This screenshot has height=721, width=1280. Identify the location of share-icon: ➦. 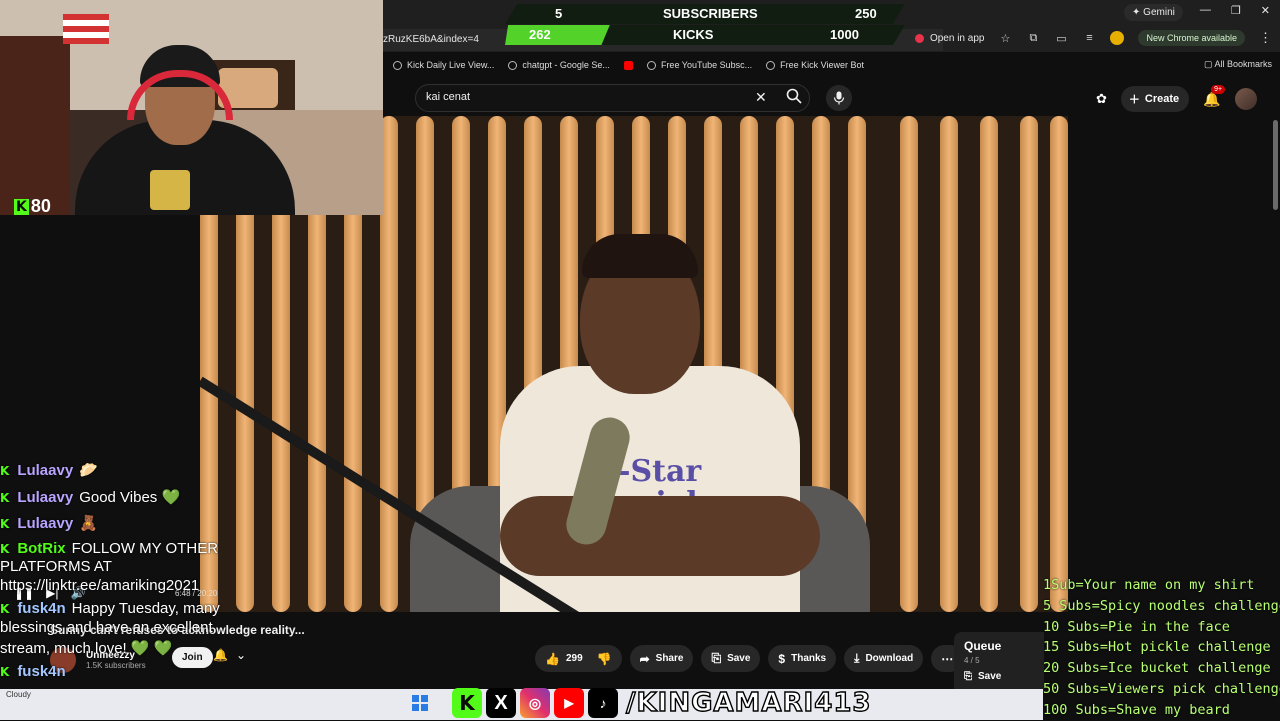
(644, 658).